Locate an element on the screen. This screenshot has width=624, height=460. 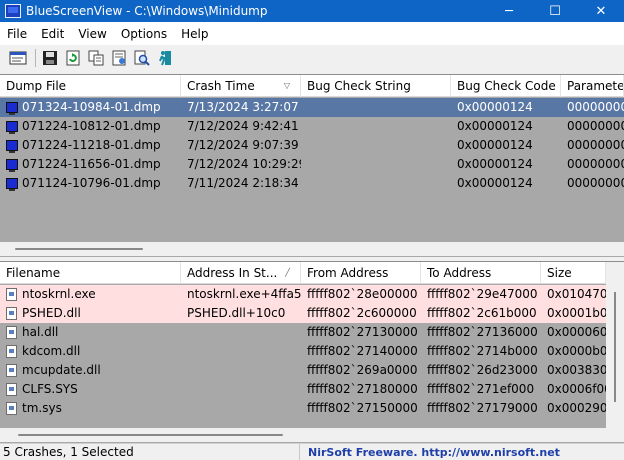
copy-button is located at coordinates (96, 58).